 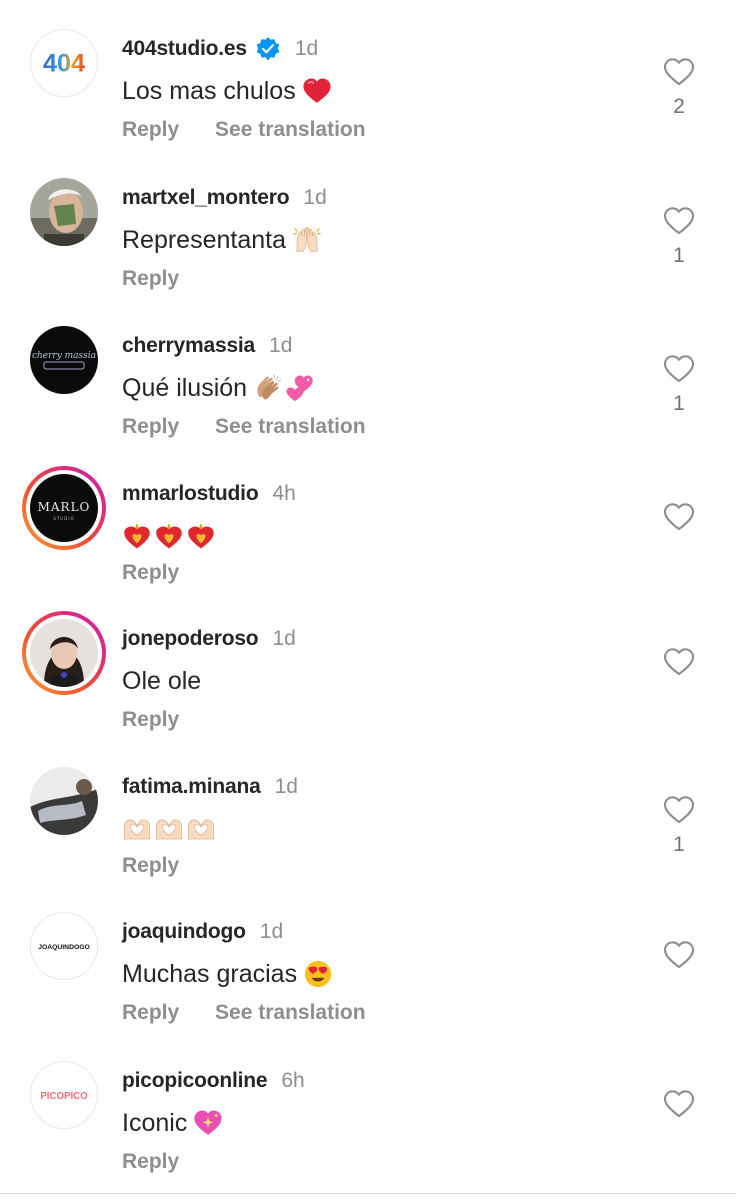 What do you see at coordinates (284, 493) in the screenshot?
I see `timestamp: 4h` at bounding box center [284, 493].